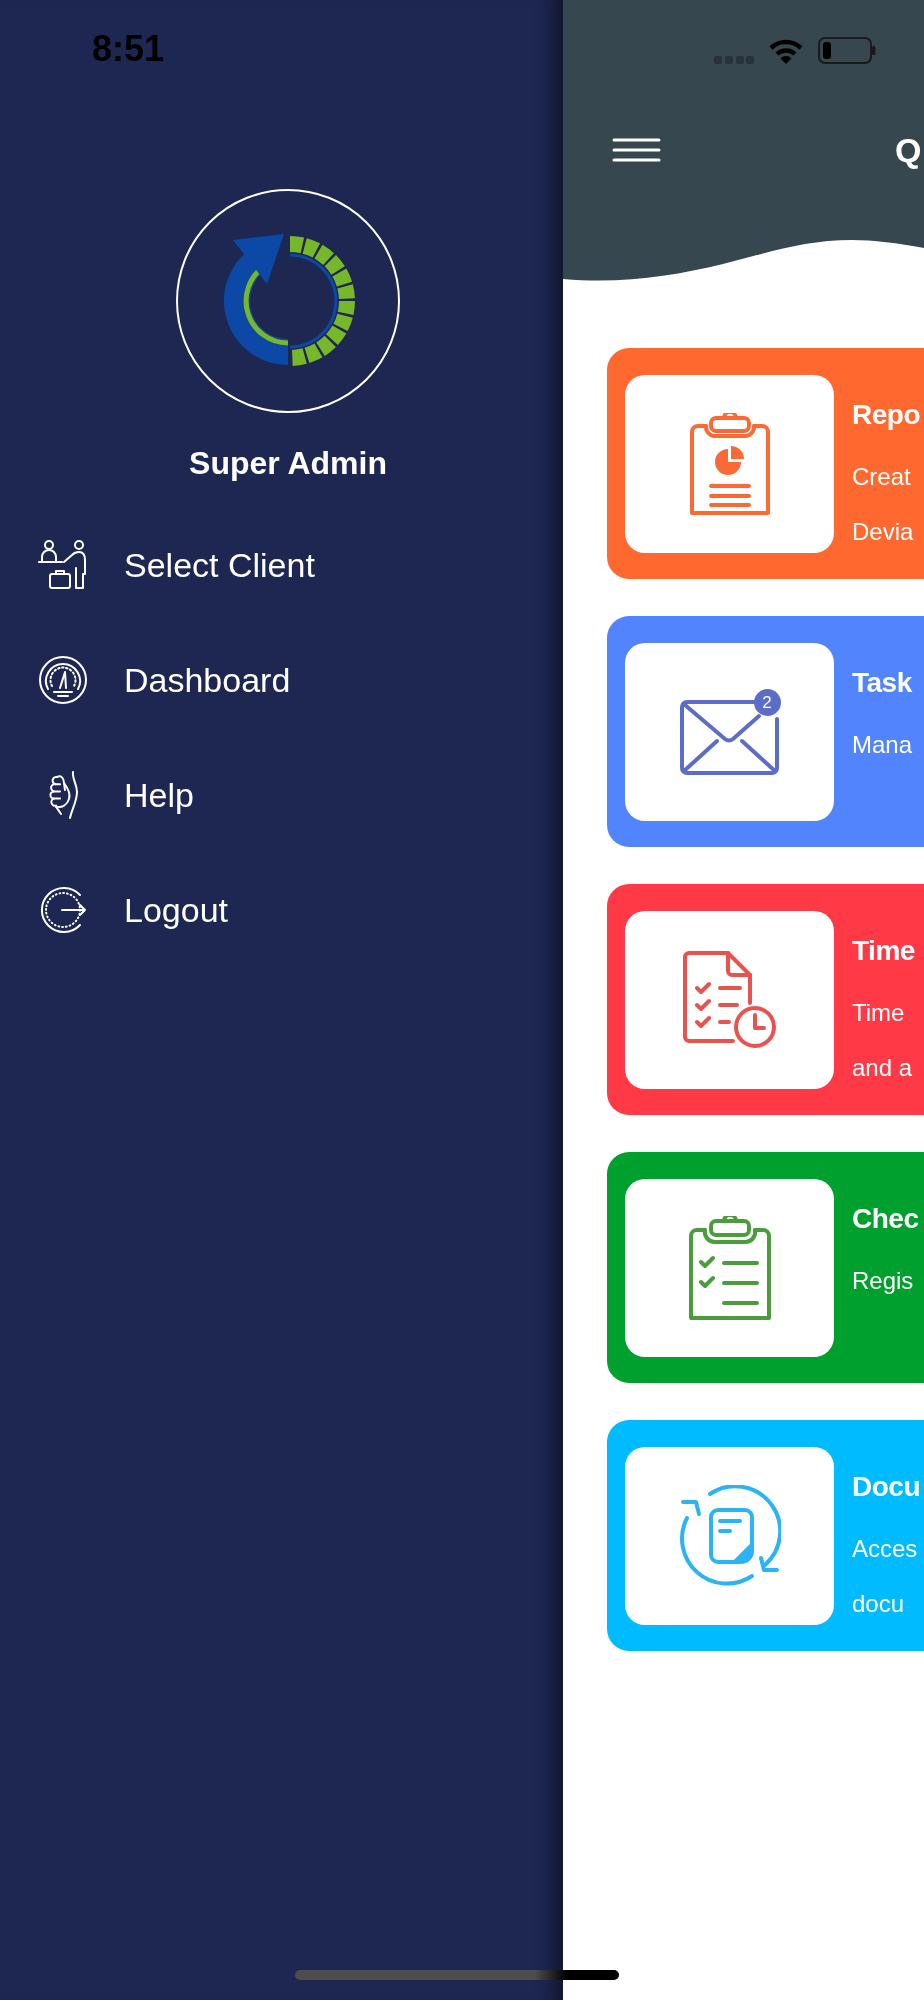 The image size is (924, 2000). Describe the element at coordinates (886, 415) in the screenshot. I see `card-title: Repo` at that location.